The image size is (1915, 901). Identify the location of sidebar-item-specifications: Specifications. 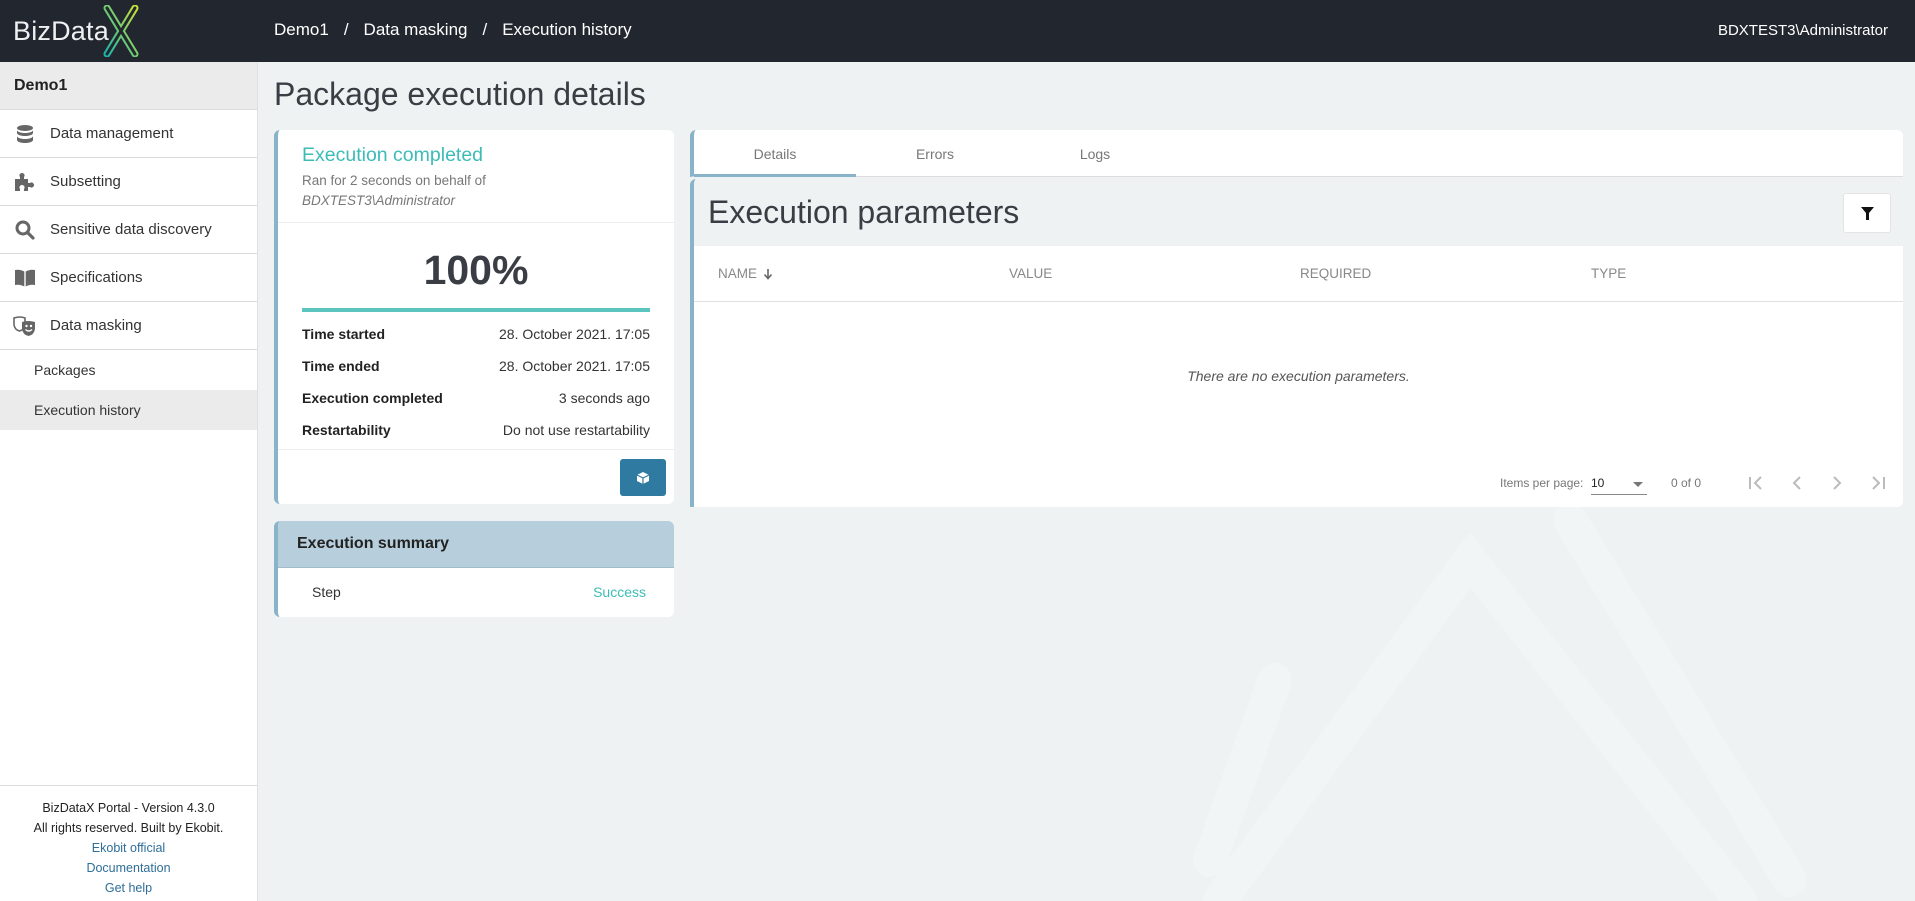
(128, 278).